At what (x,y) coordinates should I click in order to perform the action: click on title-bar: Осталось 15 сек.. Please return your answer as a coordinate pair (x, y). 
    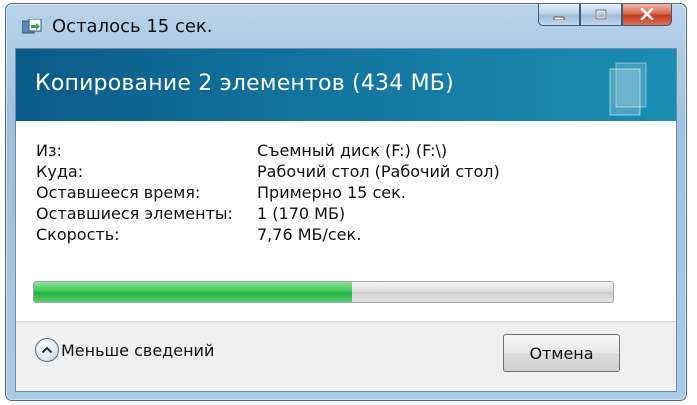
    Looking at the image, I should click on (346, 26).